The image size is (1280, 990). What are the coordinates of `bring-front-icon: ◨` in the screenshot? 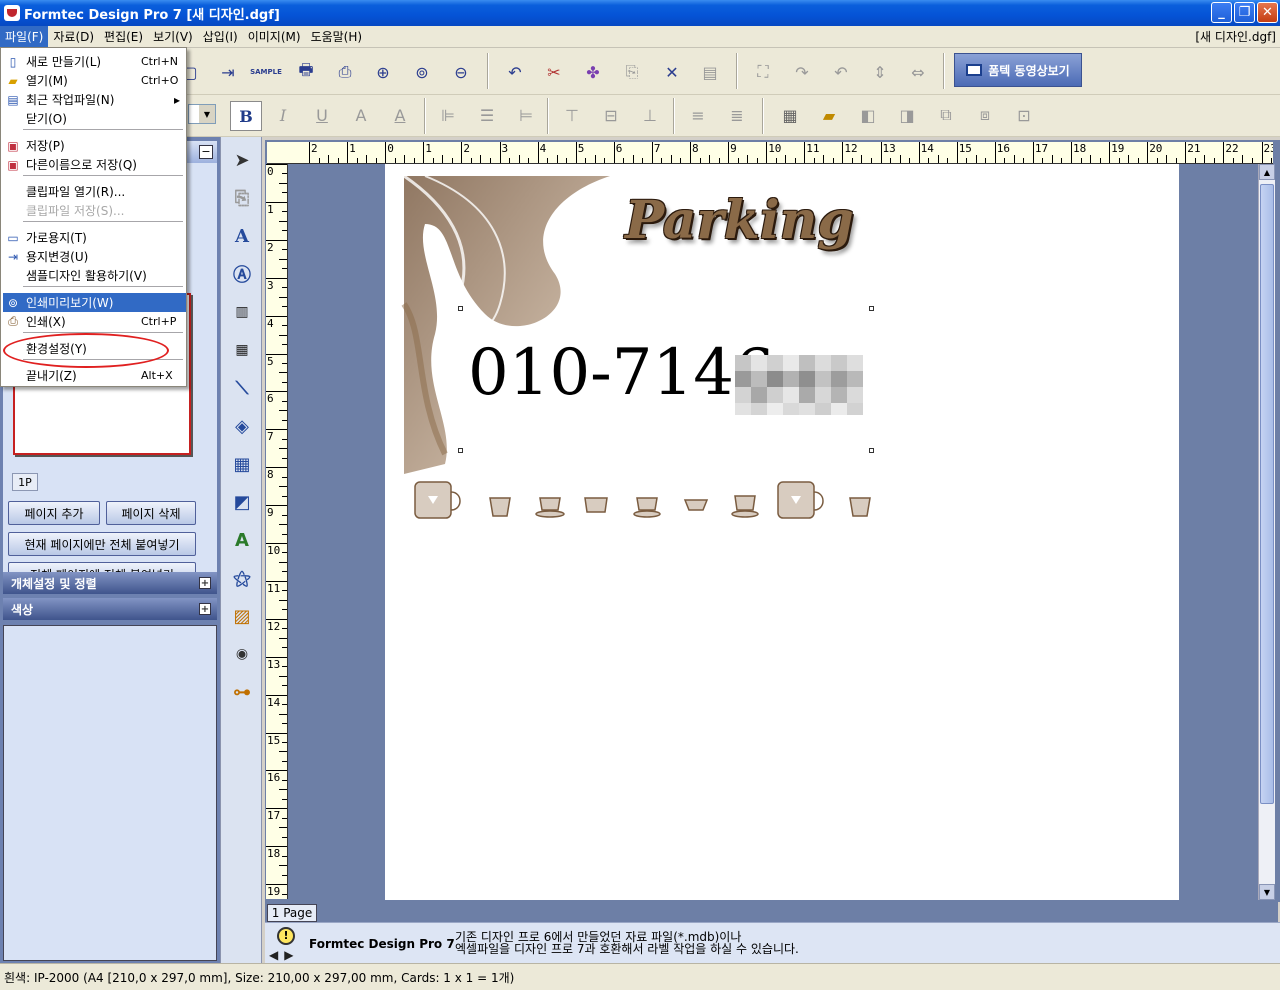 It's located at (907, 115).